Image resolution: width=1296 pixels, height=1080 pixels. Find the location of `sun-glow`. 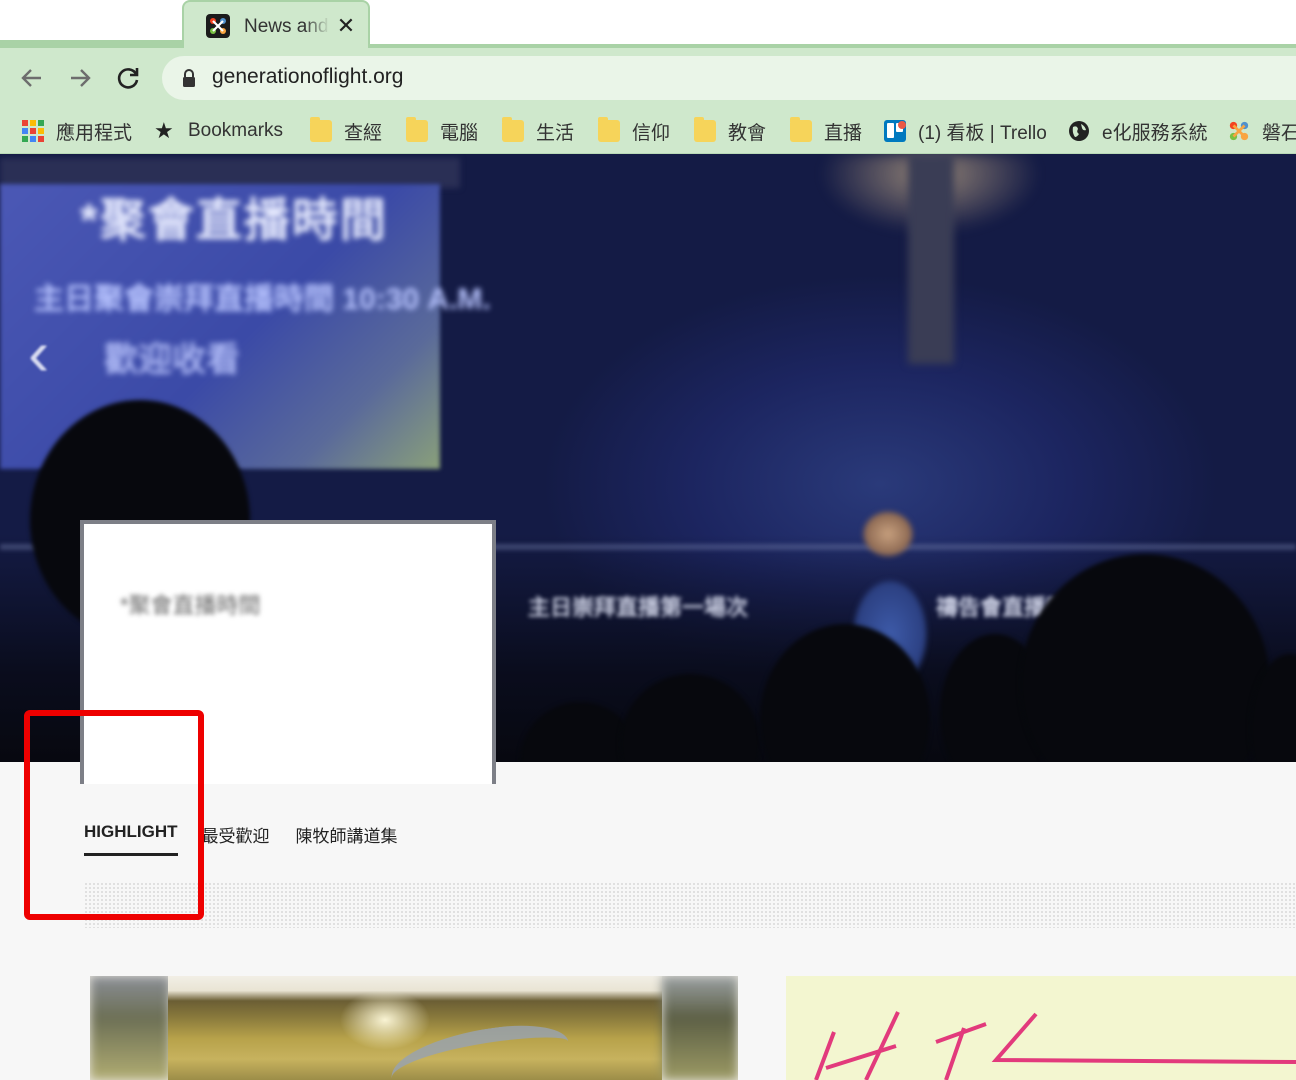

sun-glow is located at coordinates (385, 1020).